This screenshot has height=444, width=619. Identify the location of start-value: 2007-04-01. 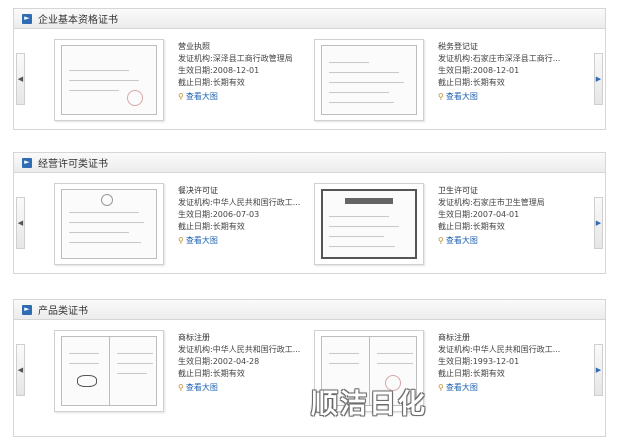
(496, 214).